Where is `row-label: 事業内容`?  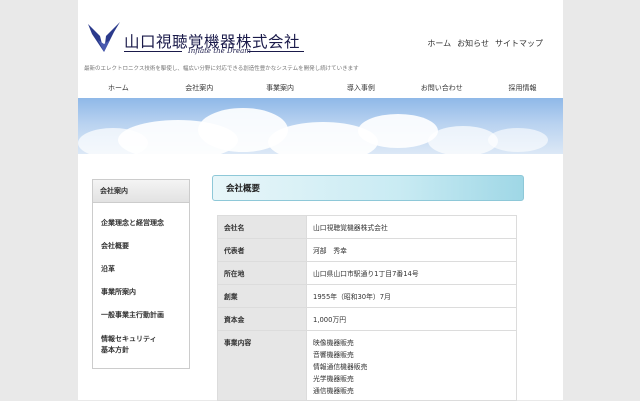 row-label: 事業内容 is located at coordinates (262, 365).